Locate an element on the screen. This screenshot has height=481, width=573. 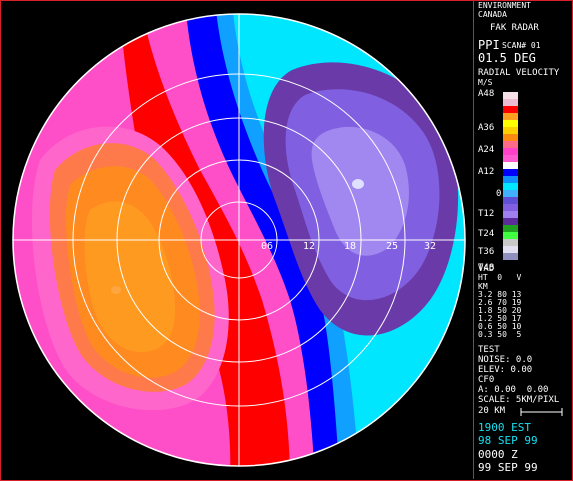
elev-value: ELEV: 0.00 is located at coordinates (505, 370).